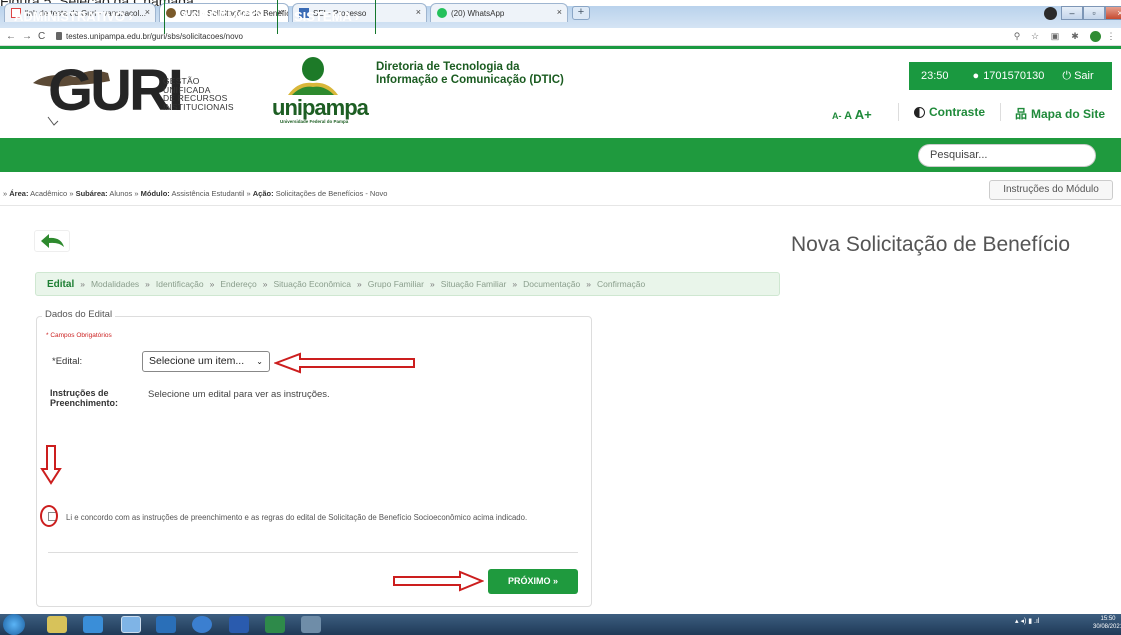 The width and height of the screenshot is (1121, 635). What do you see at coordinates (116, 90) in the screenshot?
I see `guri-logo-text: GURI` at bounding box center [116, 90].